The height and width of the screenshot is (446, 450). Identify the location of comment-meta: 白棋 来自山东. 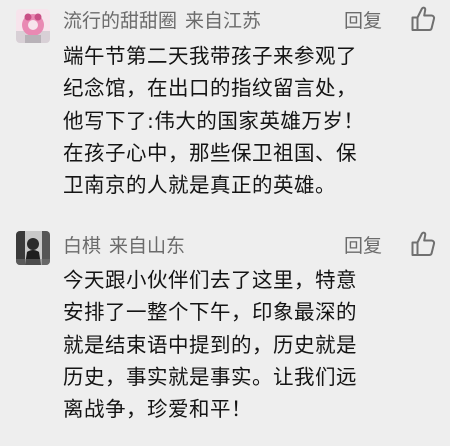
(124, 246).